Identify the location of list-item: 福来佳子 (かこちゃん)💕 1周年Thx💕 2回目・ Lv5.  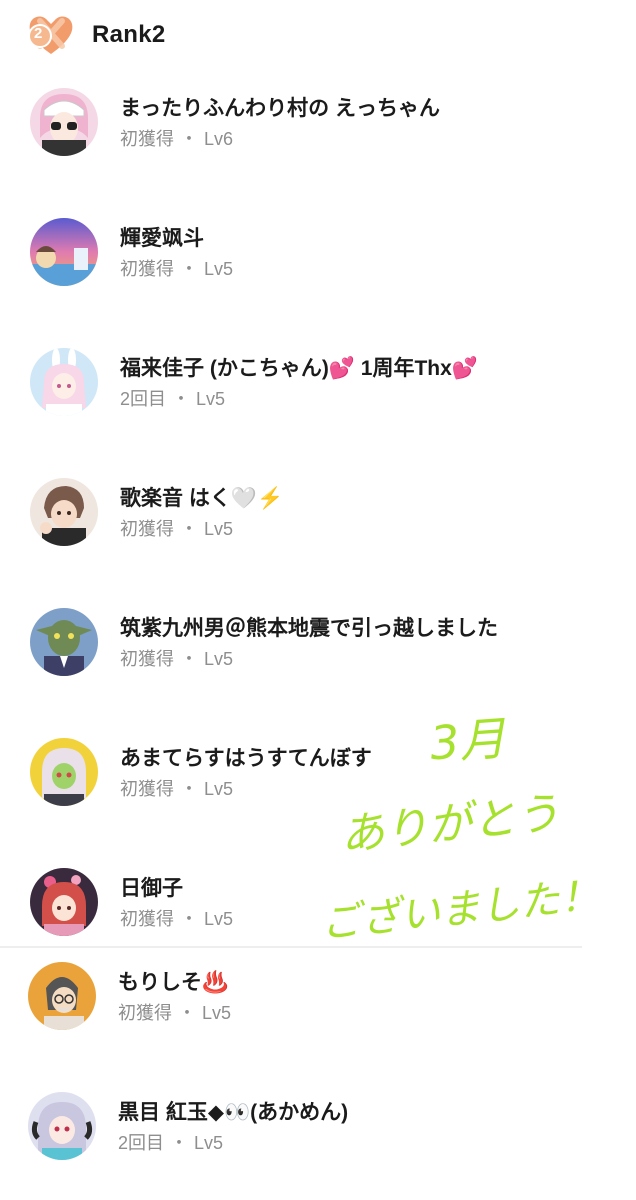
(254, 382).